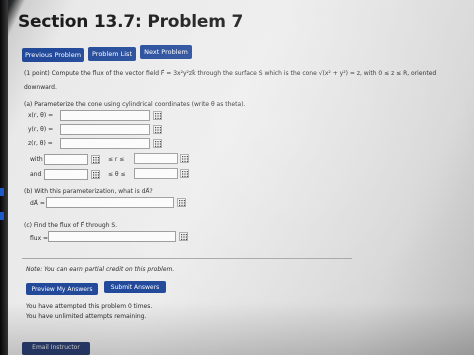 The width and height of the screenshot is (474, 355). Describe the element at coordinates (36, 159) in the screenshot. I see `with-label: with` at that location.